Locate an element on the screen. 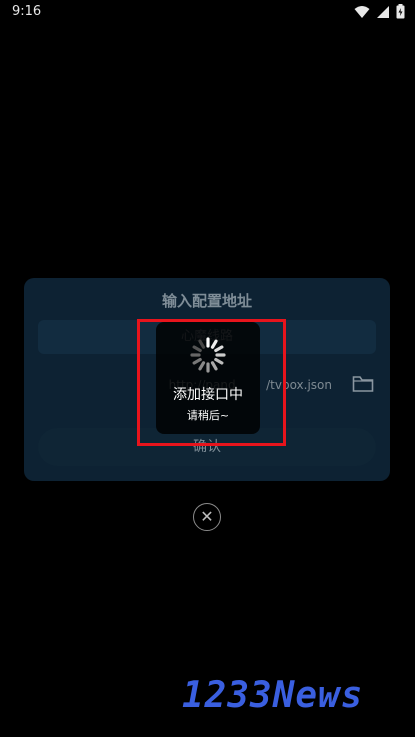  wifi-icon is located at coordinates (362, 12).